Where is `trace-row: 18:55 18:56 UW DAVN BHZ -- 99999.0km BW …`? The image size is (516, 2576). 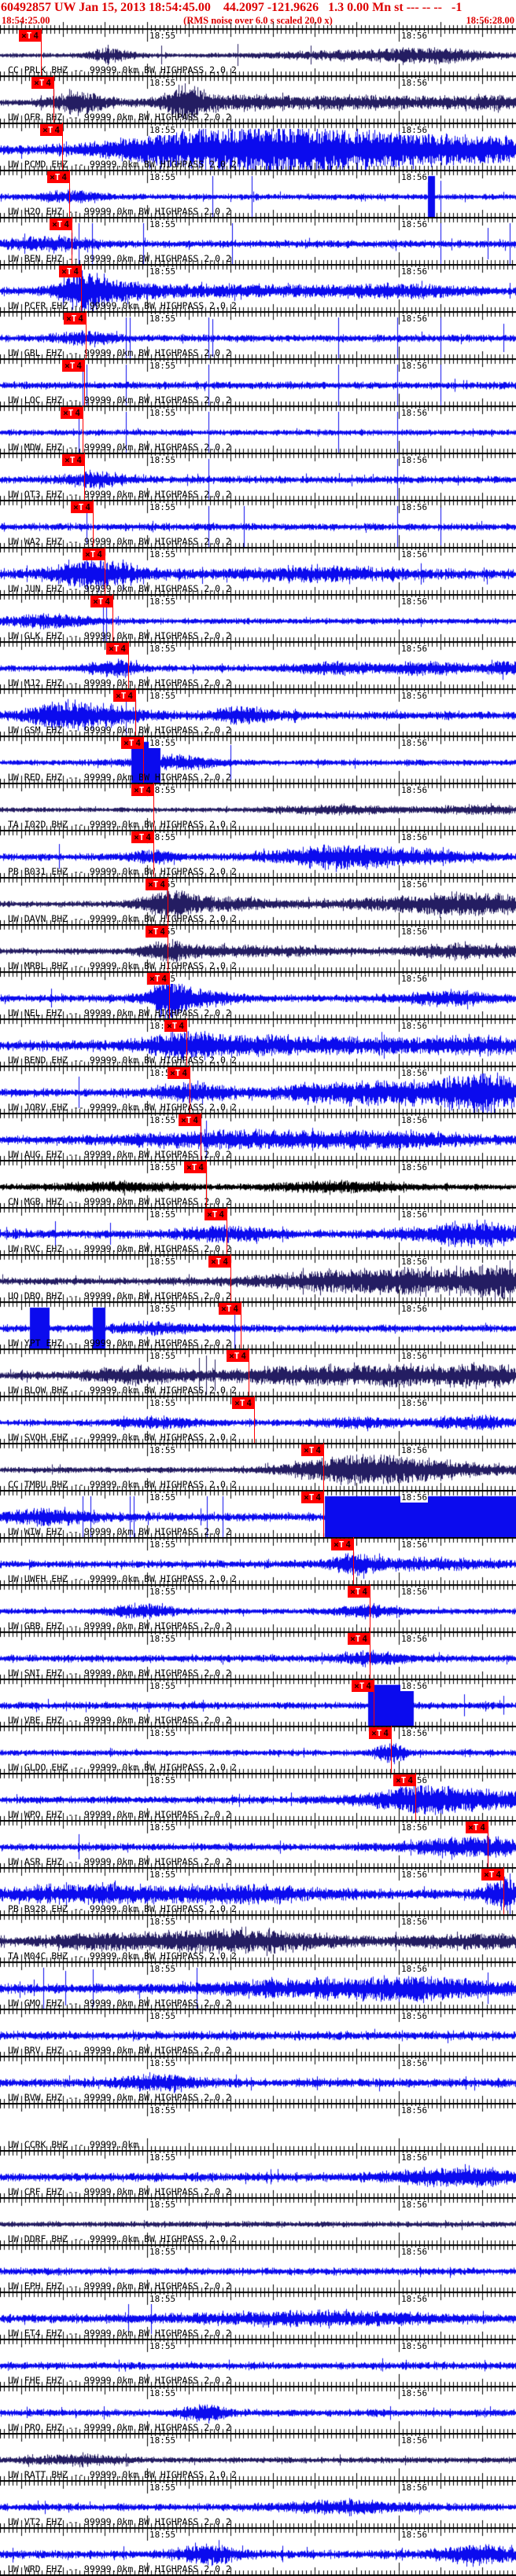 trace-row: 18:55 18:56 UW DAVN BHZ -- 99999.0km BW … is located at coordinates (258, 900).